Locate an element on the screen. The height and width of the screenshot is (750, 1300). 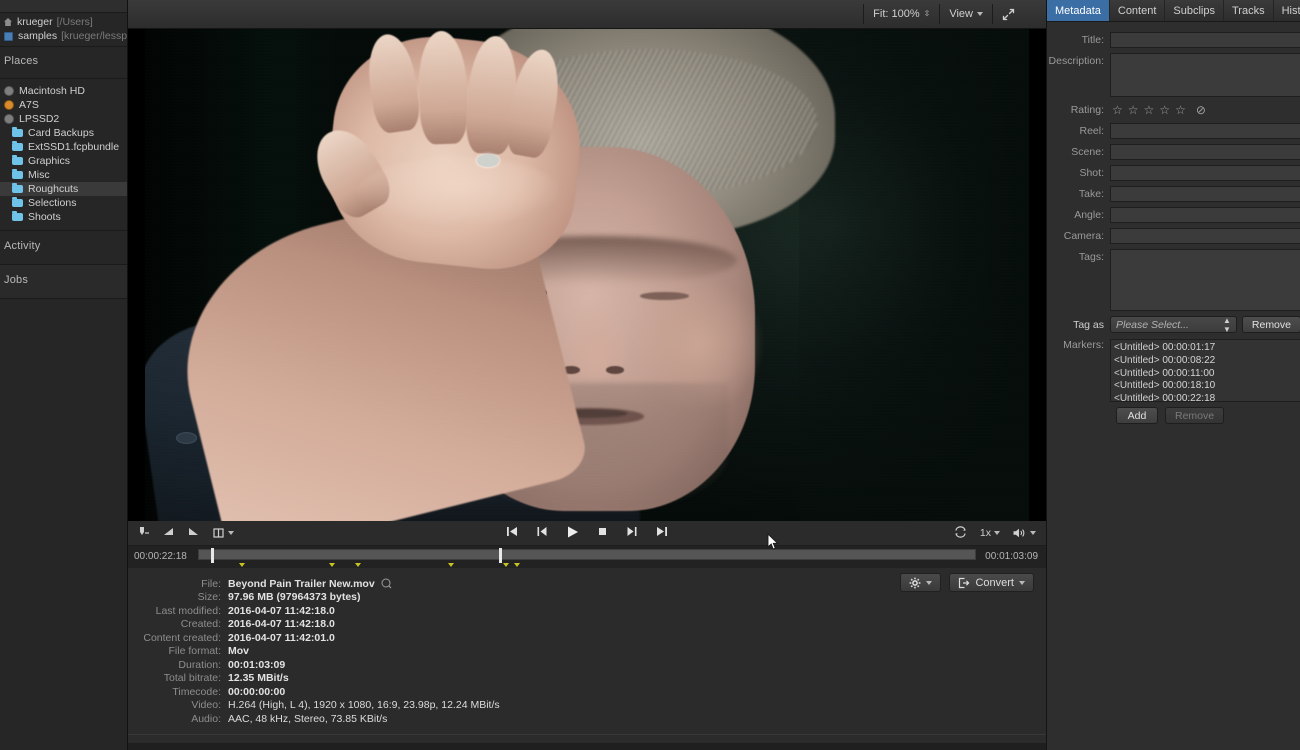
field-label: Tags: is located at coordinates (1091, 257).